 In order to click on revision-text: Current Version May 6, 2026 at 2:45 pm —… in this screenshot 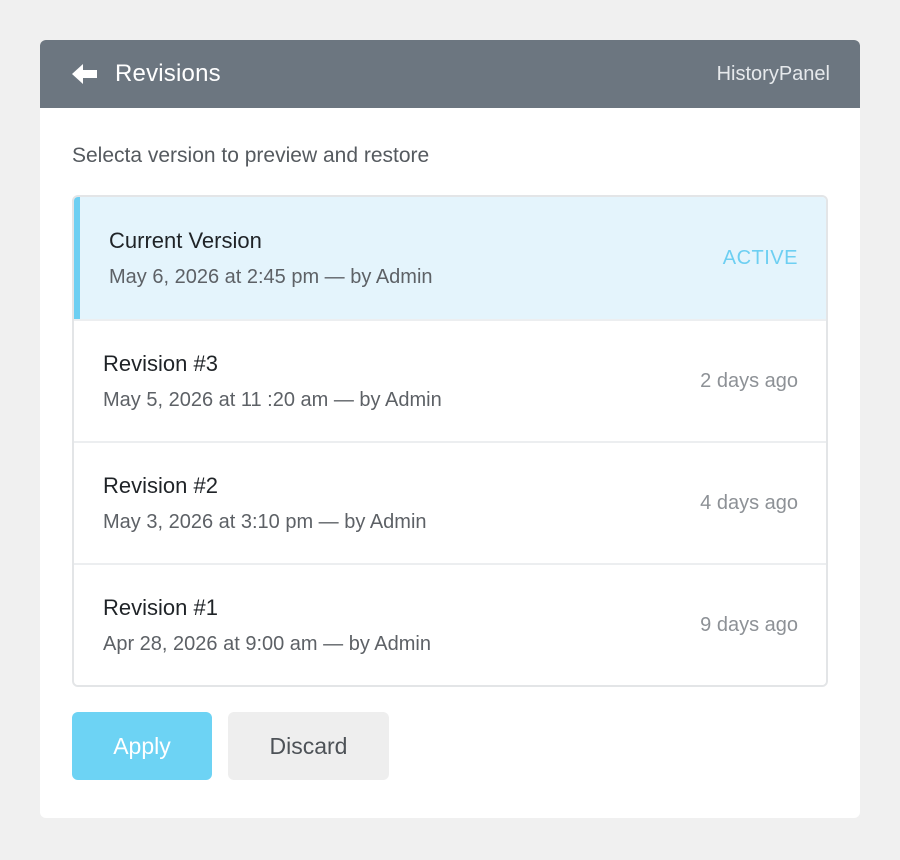, I will do `click(271, 258)`.